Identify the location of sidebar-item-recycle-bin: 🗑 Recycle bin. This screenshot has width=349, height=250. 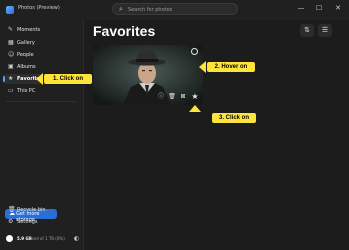
(41, 210).